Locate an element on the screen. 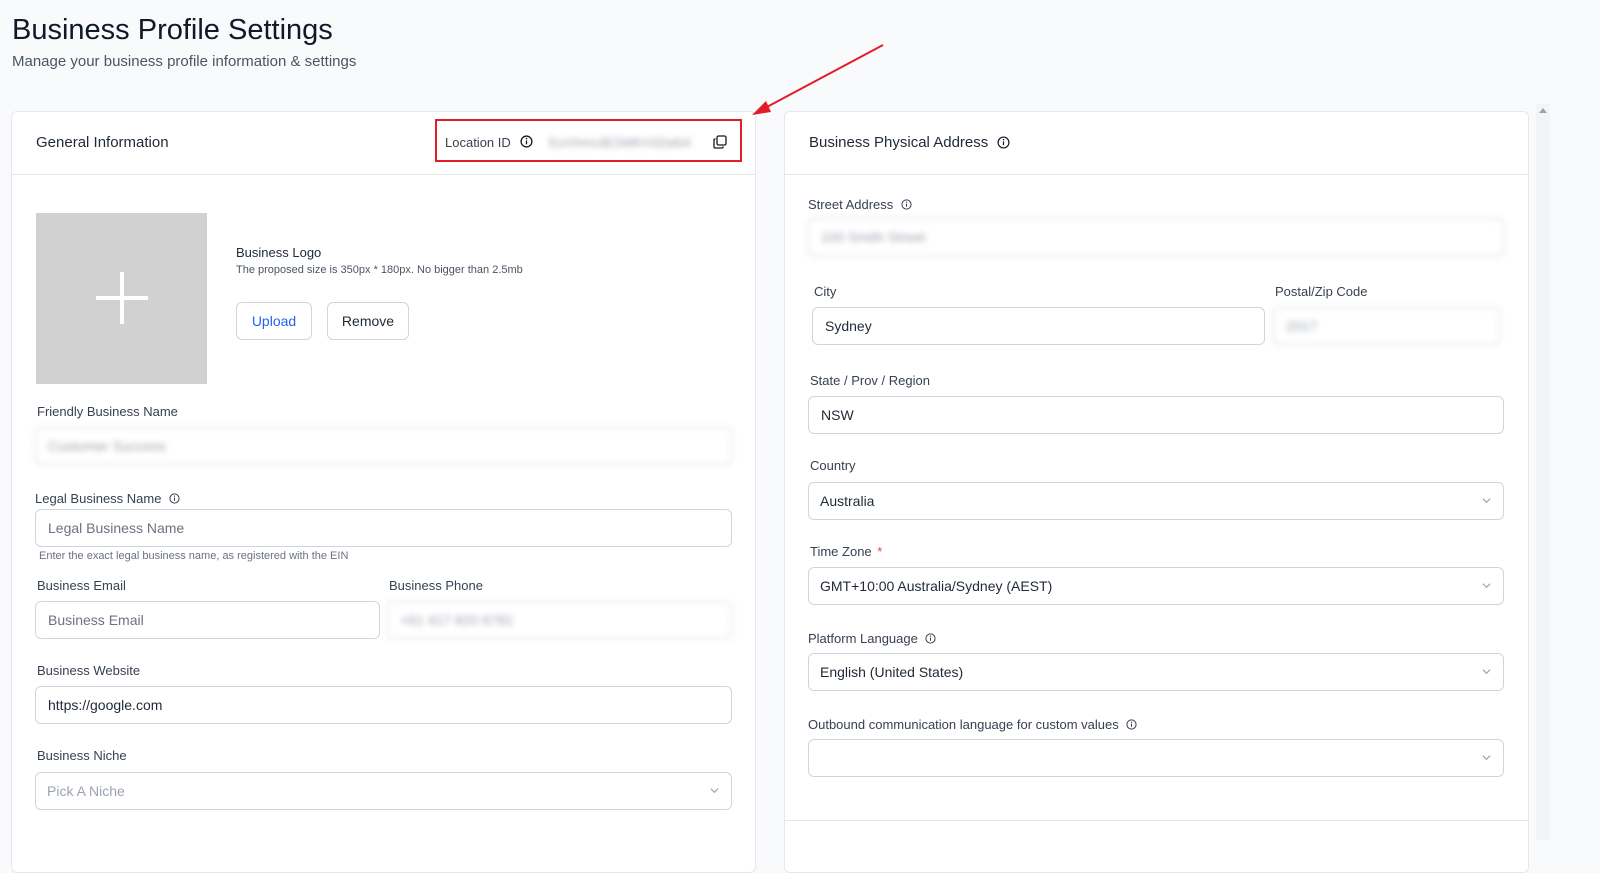 The height and width of the screenshot is (873, 1600). country-label: Country is located at coordinates (833, 465).